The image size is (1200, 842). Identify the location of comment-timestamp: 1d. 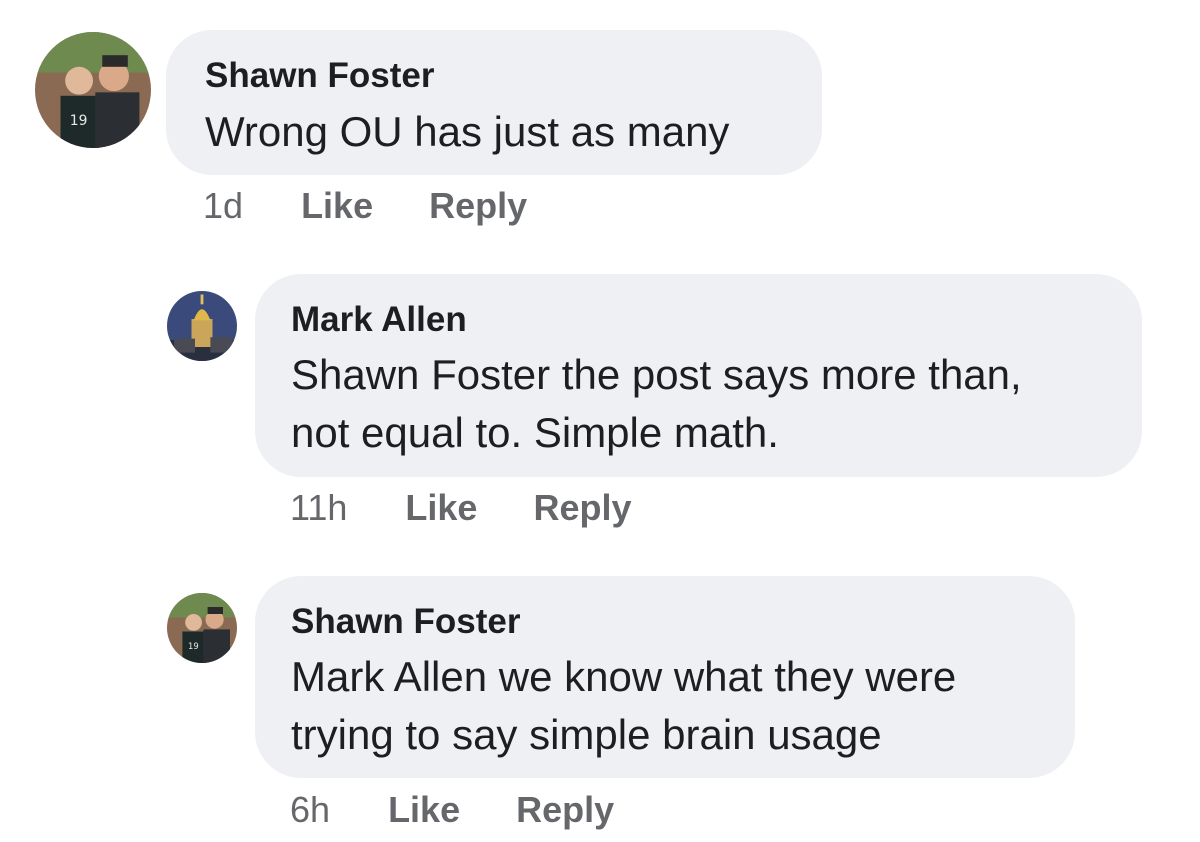
(223, 205).